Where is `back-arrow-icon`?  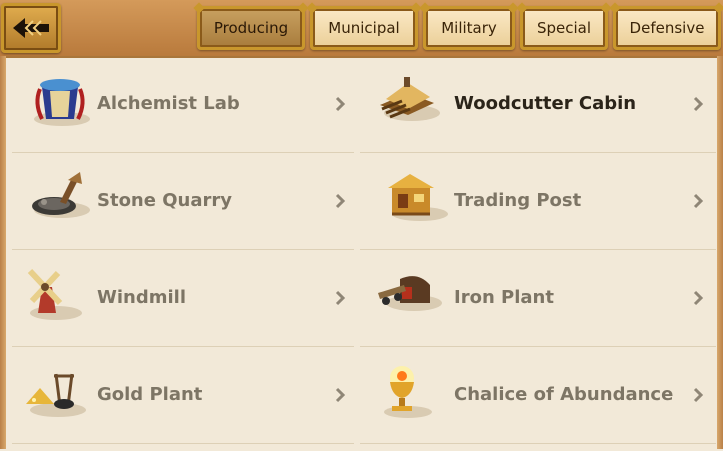
back-arrow-icon is located at coordinates (31, 28).